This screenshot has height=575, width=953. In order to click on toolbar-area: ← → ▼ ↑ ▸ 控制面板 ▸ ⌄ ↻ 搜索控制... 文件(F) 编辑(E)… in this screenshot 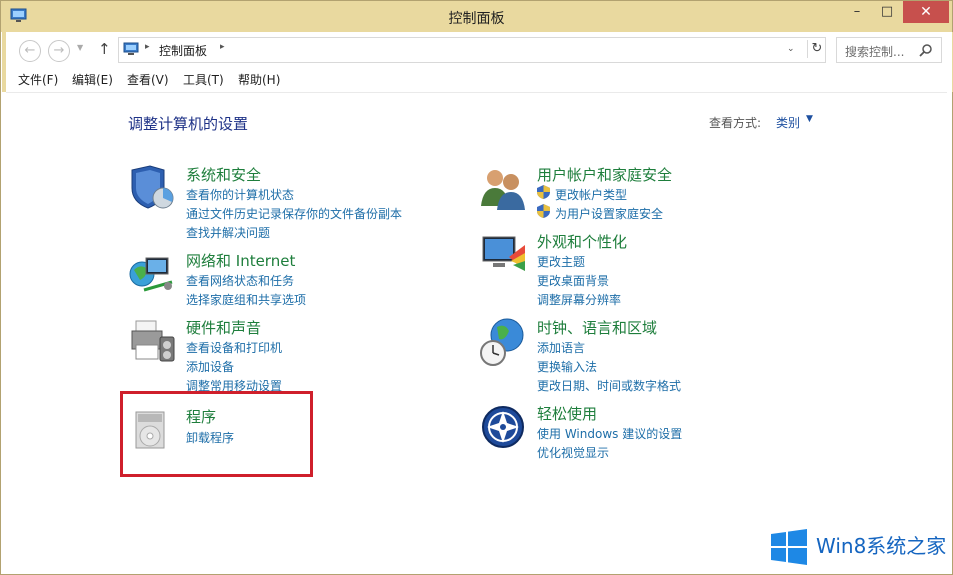, I will do `click(477, 62)`.